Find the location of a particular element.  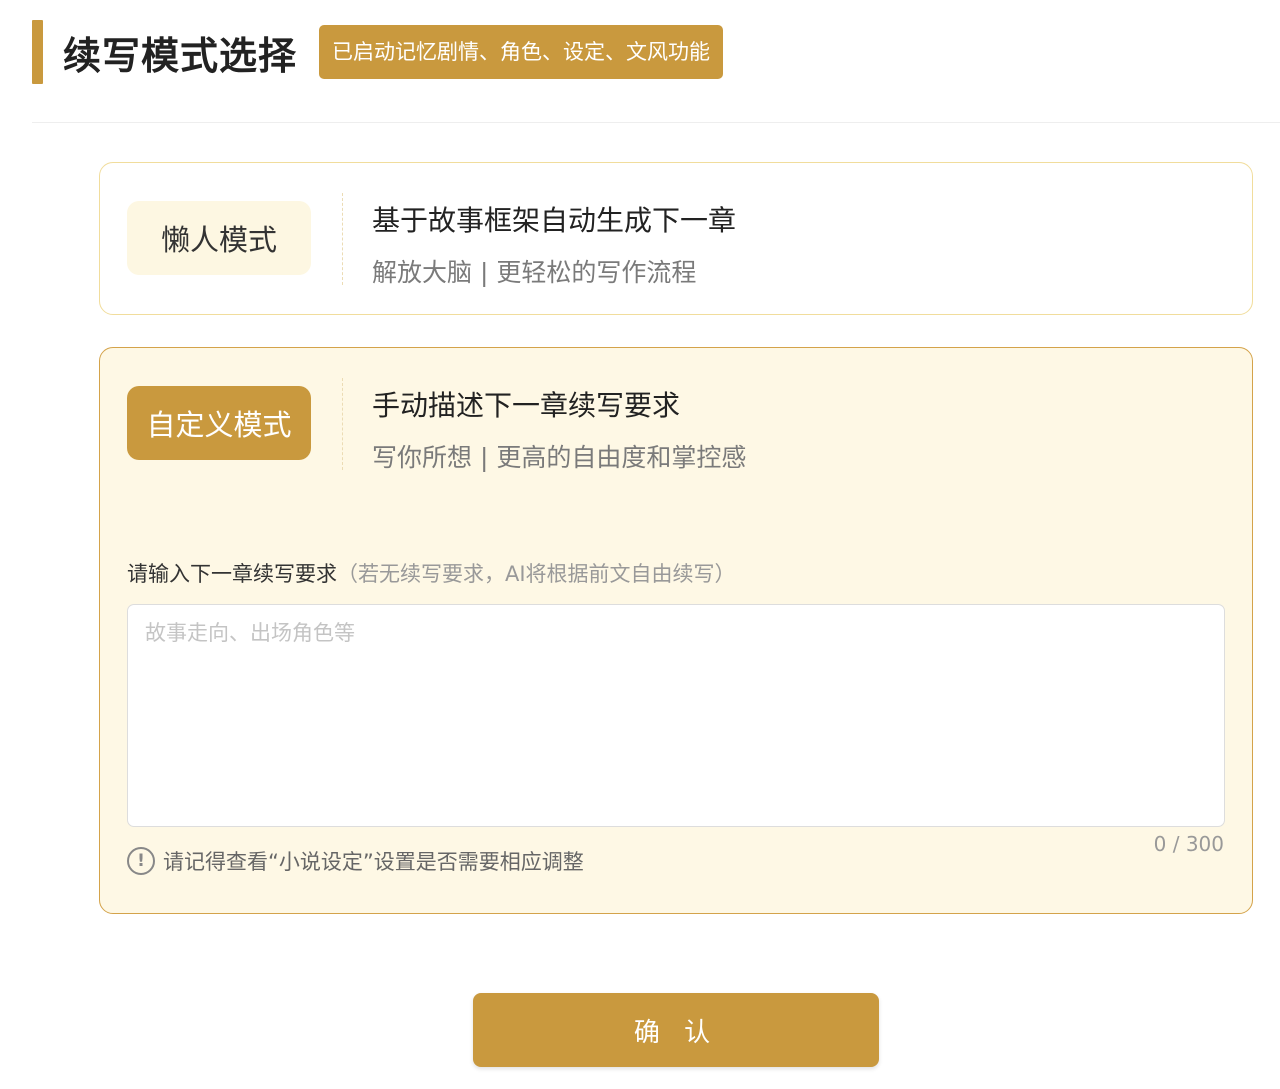

custom-mode-description: 手动描述下一章续写要求 写你所想 | 更高的自由度和掌控感 is located at coordinates (559, 429).